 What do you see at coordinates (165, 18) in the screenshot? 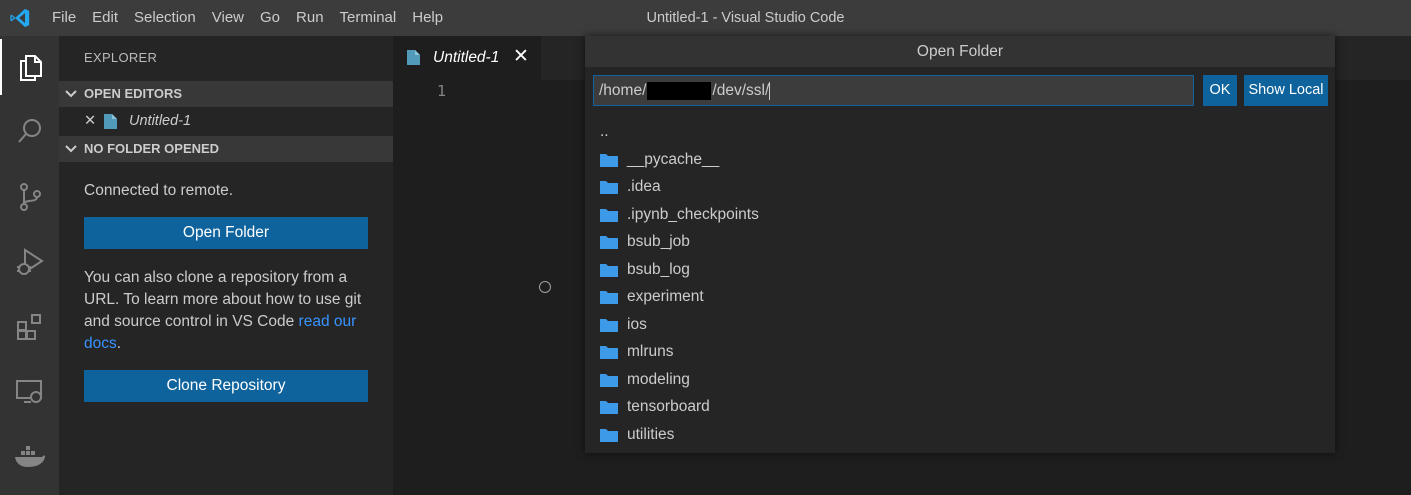
I see `menu-selection: Selection` at bounding box center [165, 18].